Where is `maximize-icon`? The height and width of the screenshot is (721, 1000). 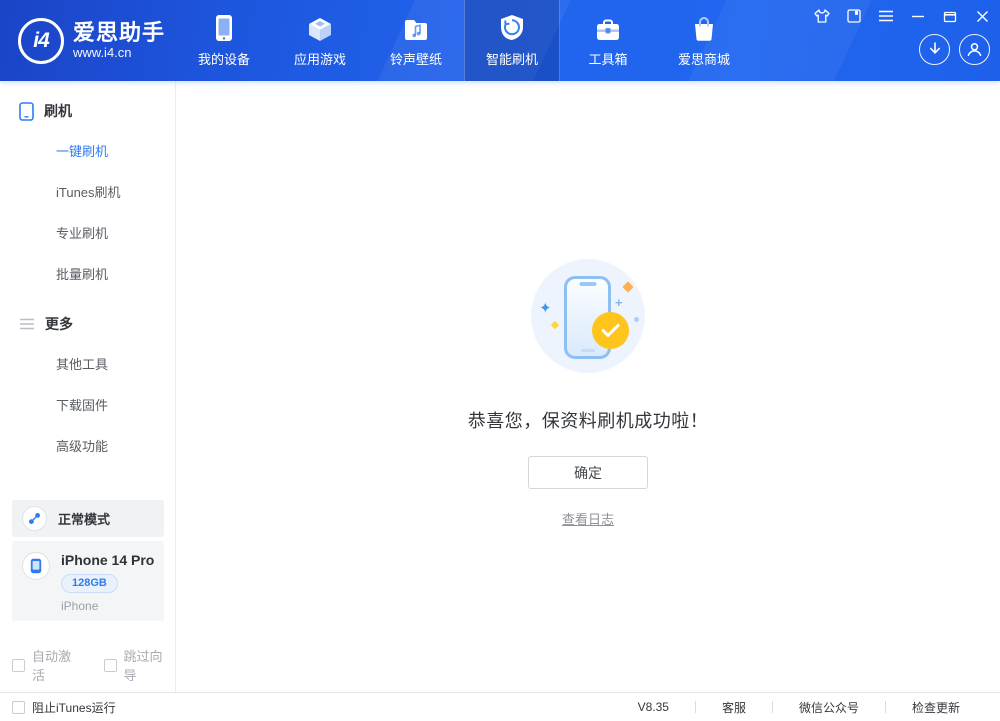
maximize-icon is located at coordinates (950, 16).